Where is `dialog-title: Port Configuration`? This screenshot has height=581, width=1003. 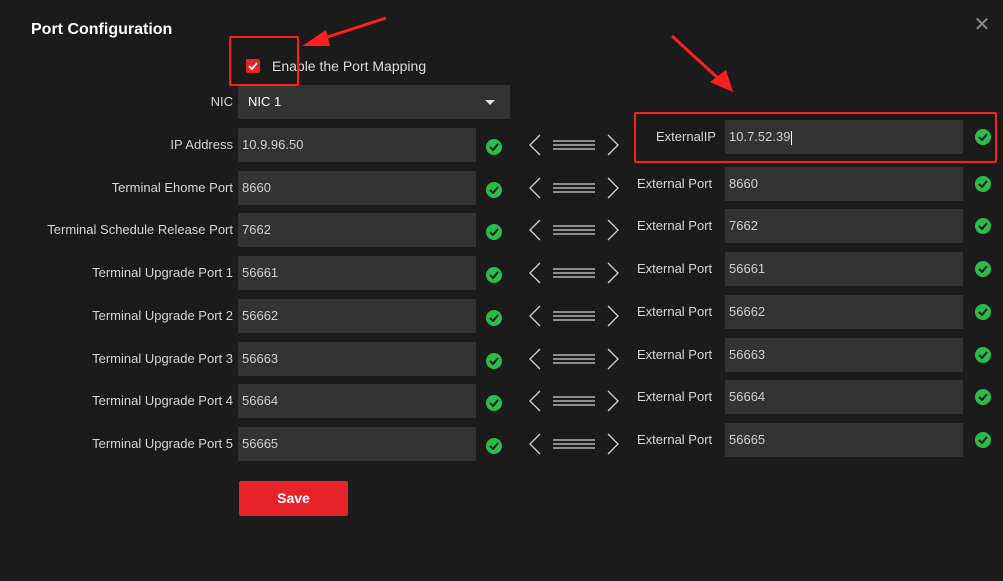
dialog-title: Port Configuration is located at coordinates (102, 29).